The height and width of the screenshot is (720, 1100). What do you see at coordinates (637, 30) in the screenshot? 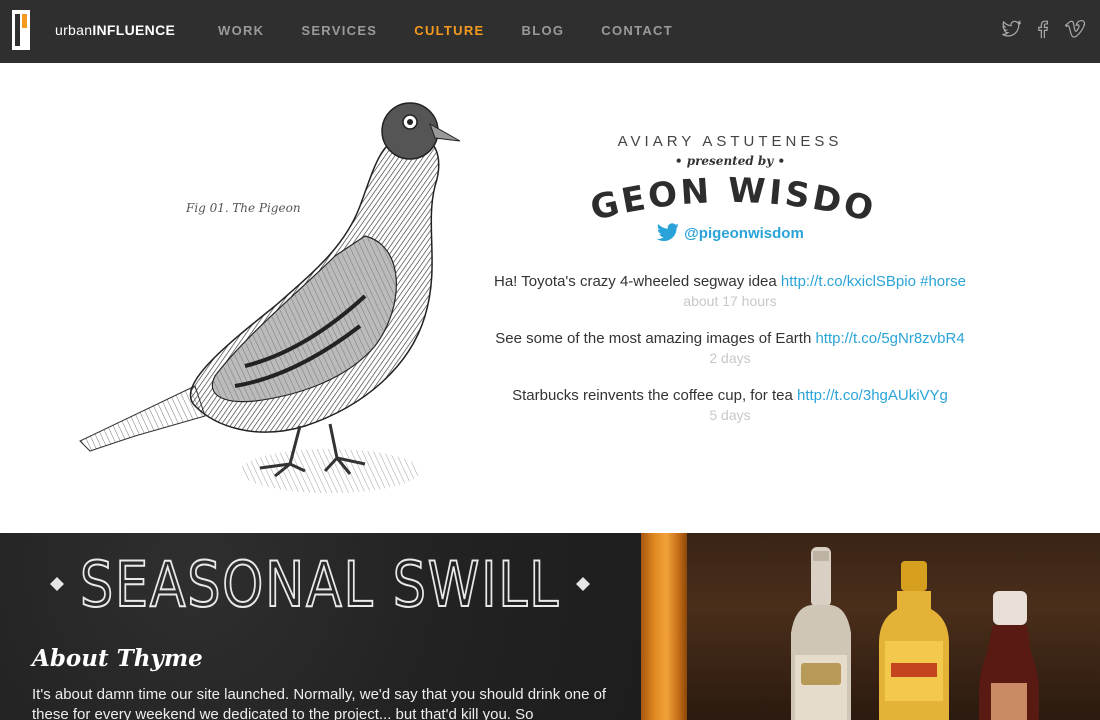
I see `nav-contact: CONTACT` at bounding box center [637, 30].